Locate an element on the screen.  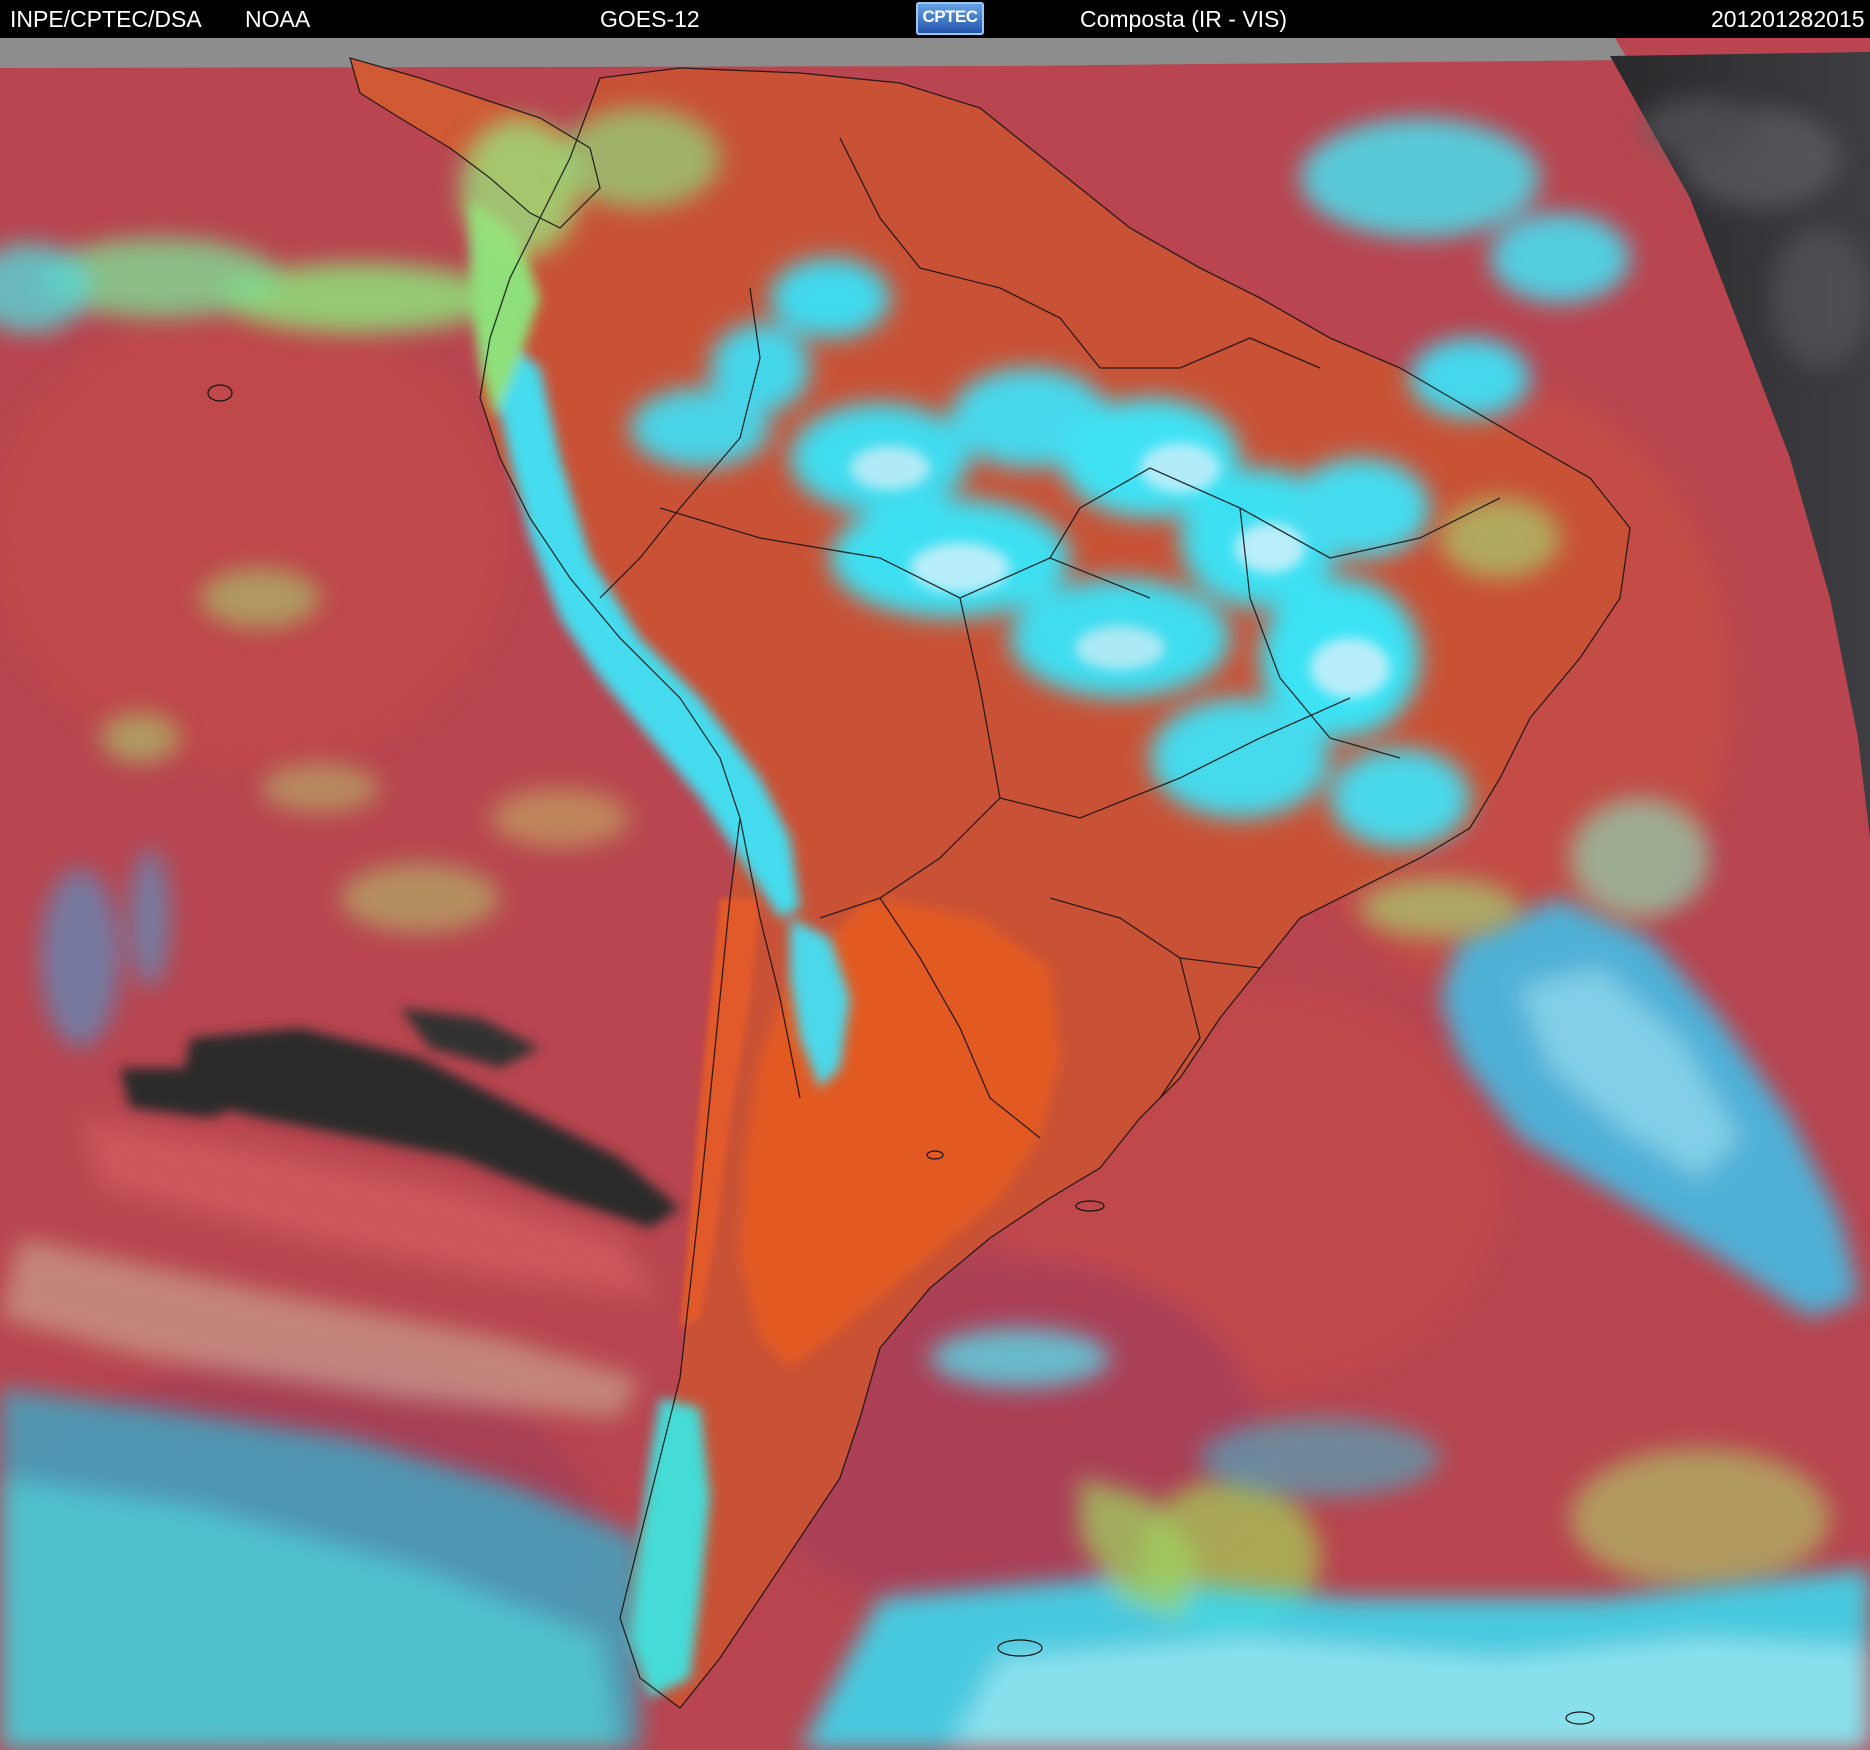
logo-text: CPTEC is located at coordinates (950, 16).